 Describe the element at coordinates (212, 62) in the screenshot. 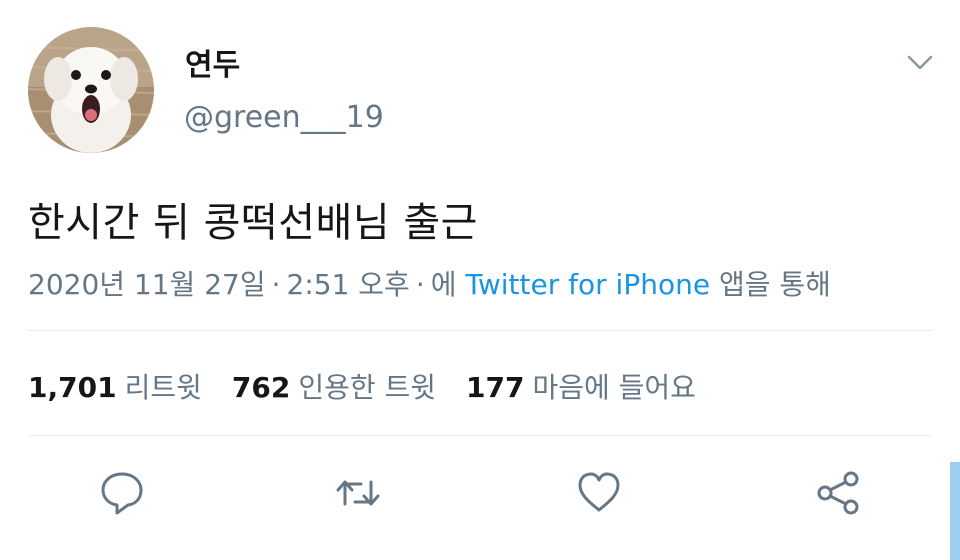

I see `display-name: 연두` at that location.